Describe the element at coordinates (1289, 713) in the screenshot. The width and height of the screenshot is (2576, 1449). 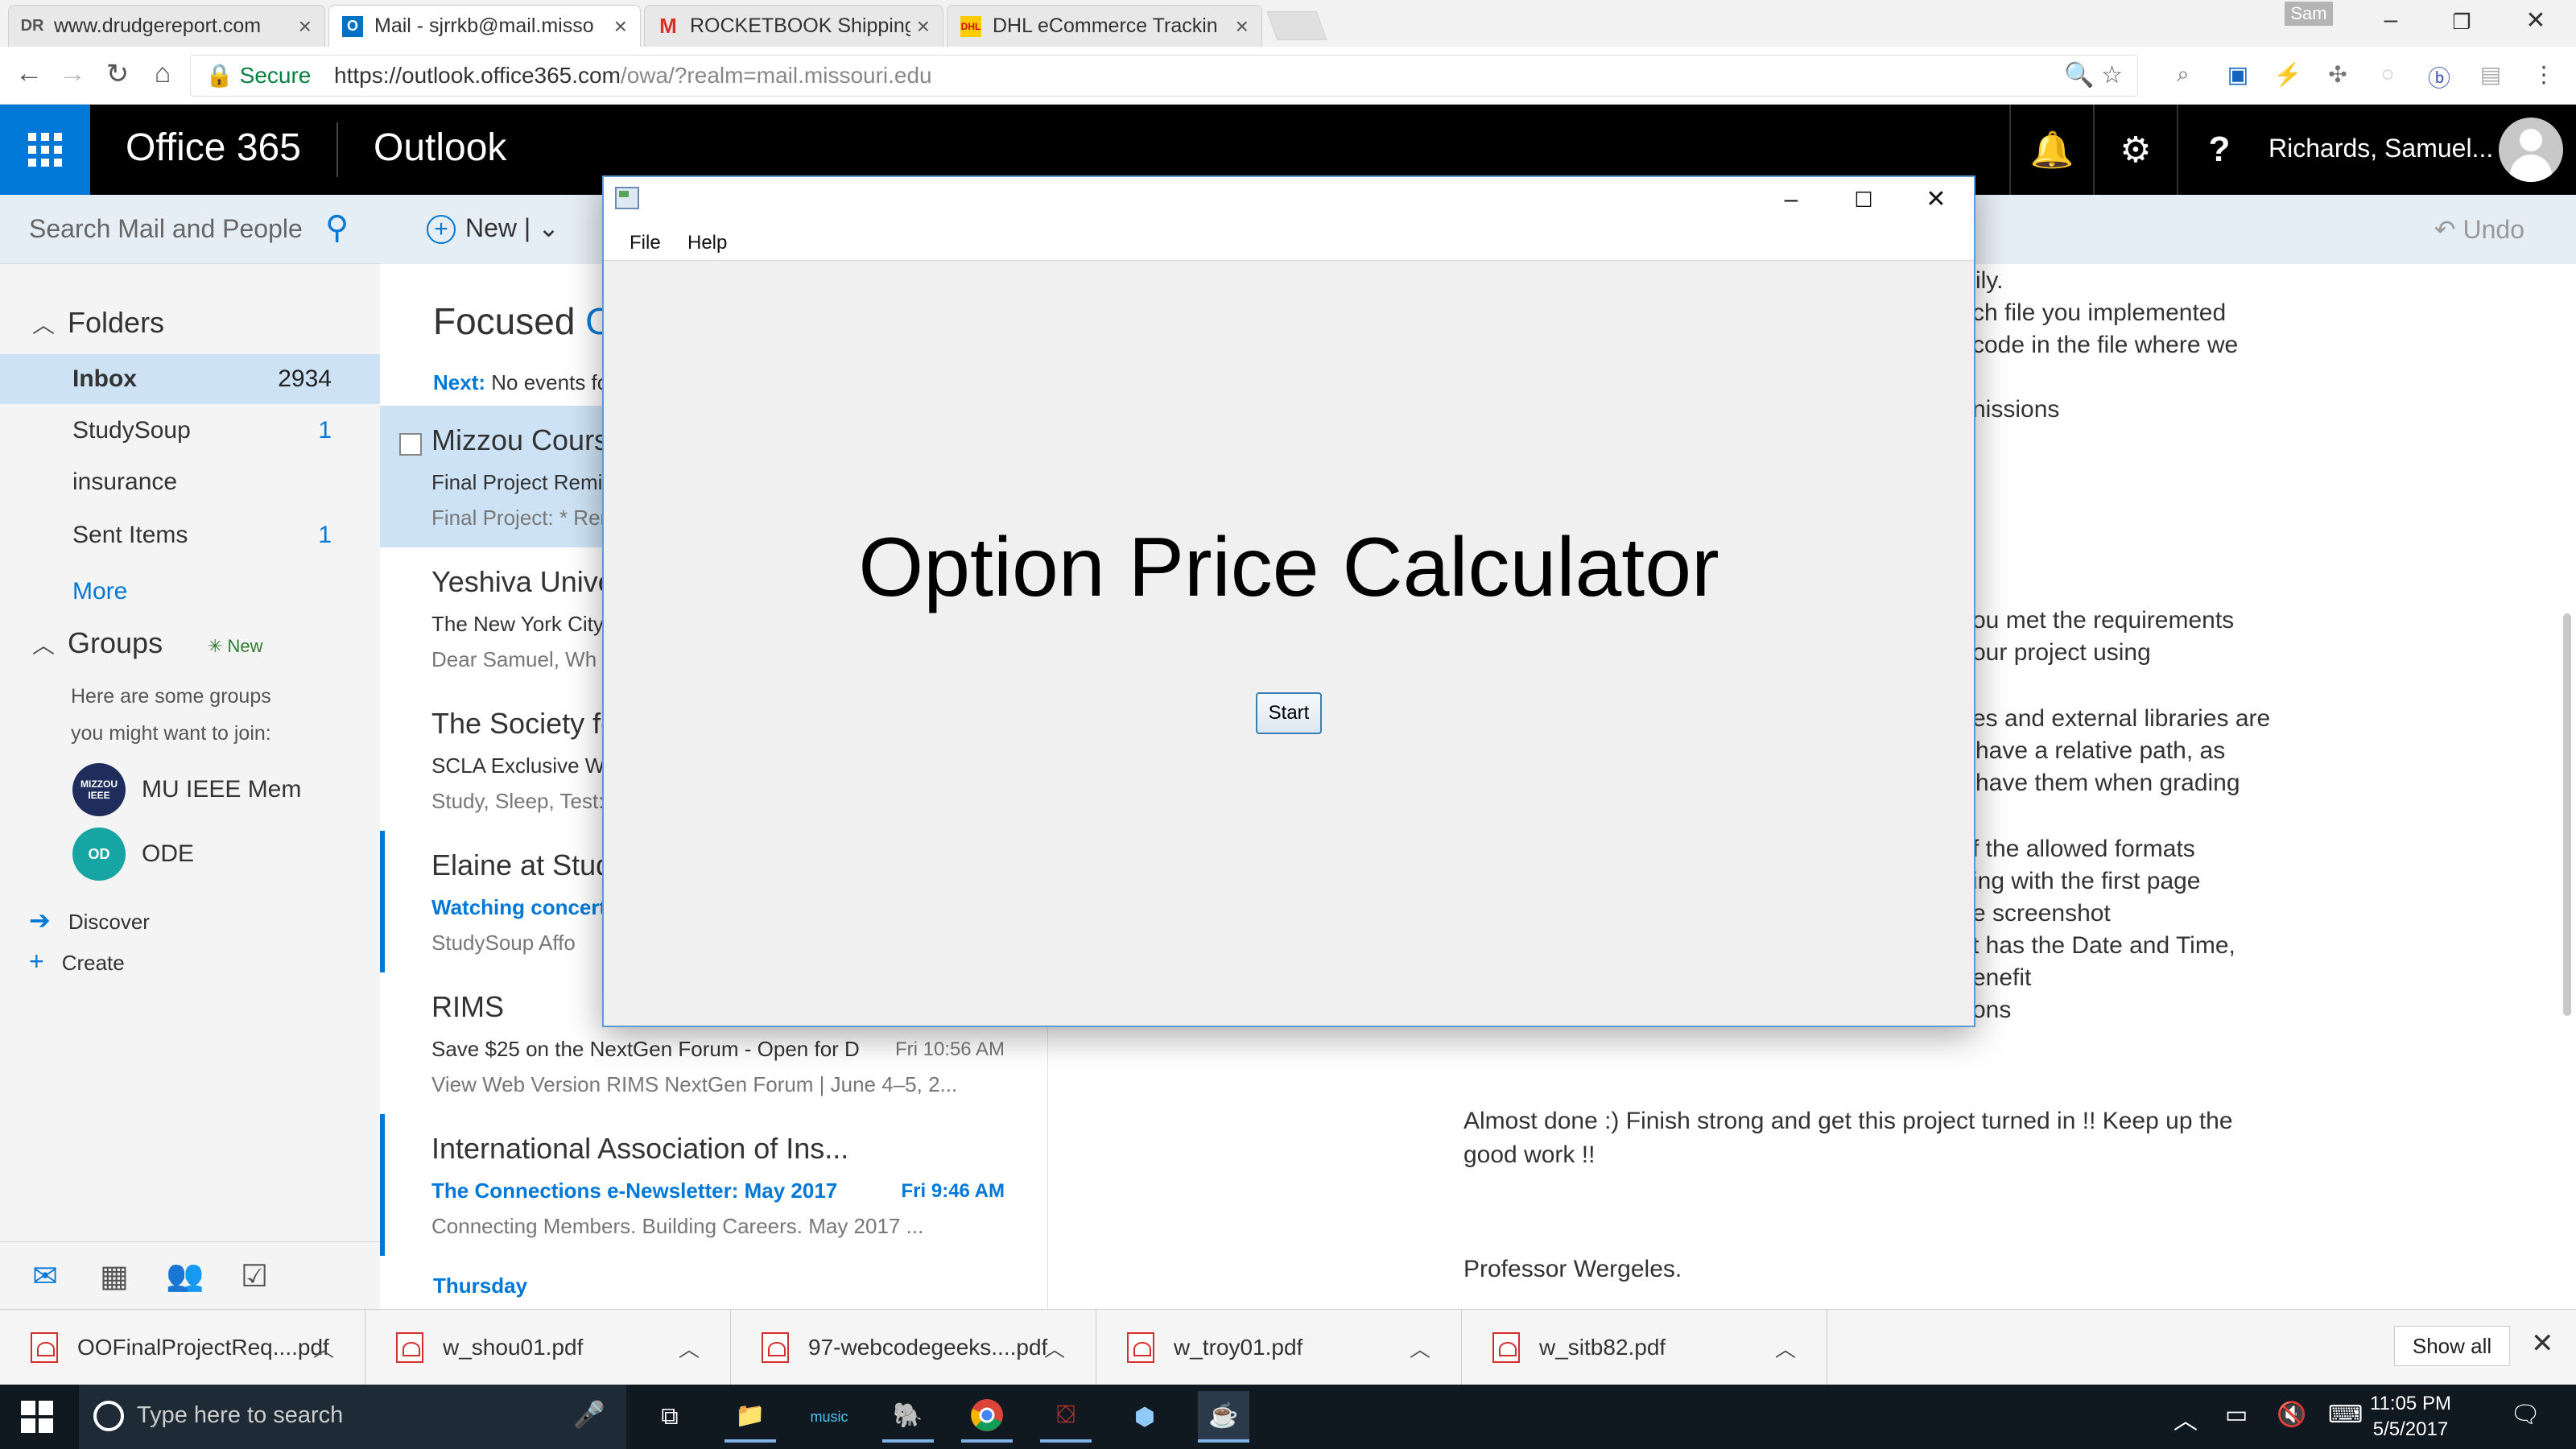
I see `start-button: Start` at that location.